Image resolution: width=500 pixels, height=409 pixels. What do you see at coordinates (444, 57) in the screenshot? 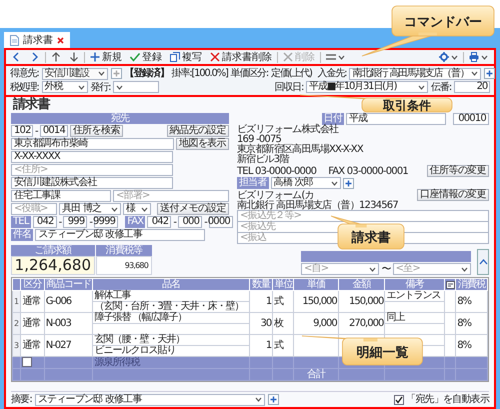
I see `gear-icon` at bounding box center [444, 57].